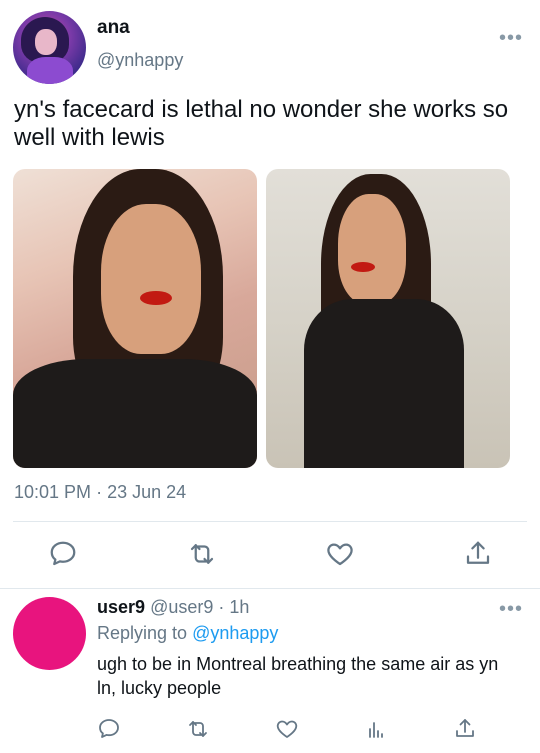 The image size is (540, 753). I want to click on display-name: ana, so click(113, 28).